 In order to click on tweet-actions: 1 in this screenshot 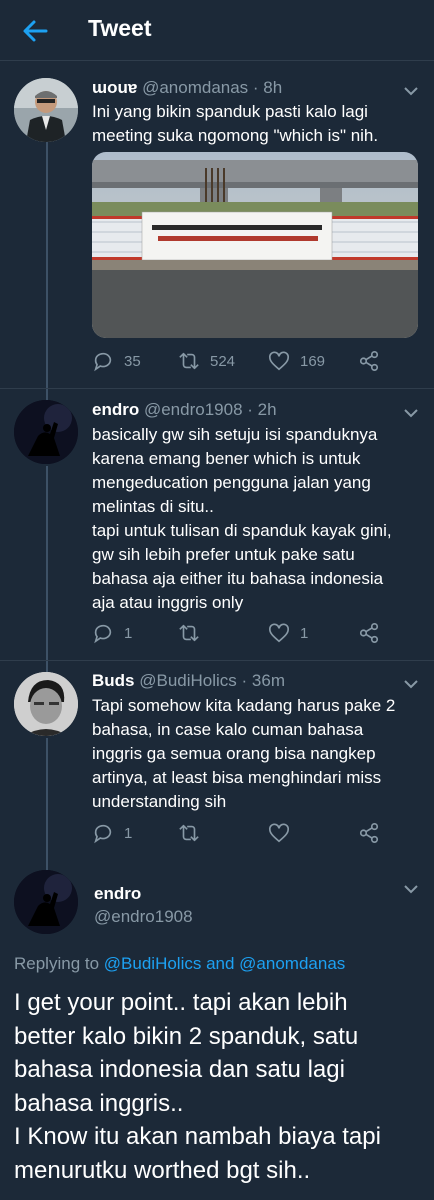, I will do `click(242, 833)`.